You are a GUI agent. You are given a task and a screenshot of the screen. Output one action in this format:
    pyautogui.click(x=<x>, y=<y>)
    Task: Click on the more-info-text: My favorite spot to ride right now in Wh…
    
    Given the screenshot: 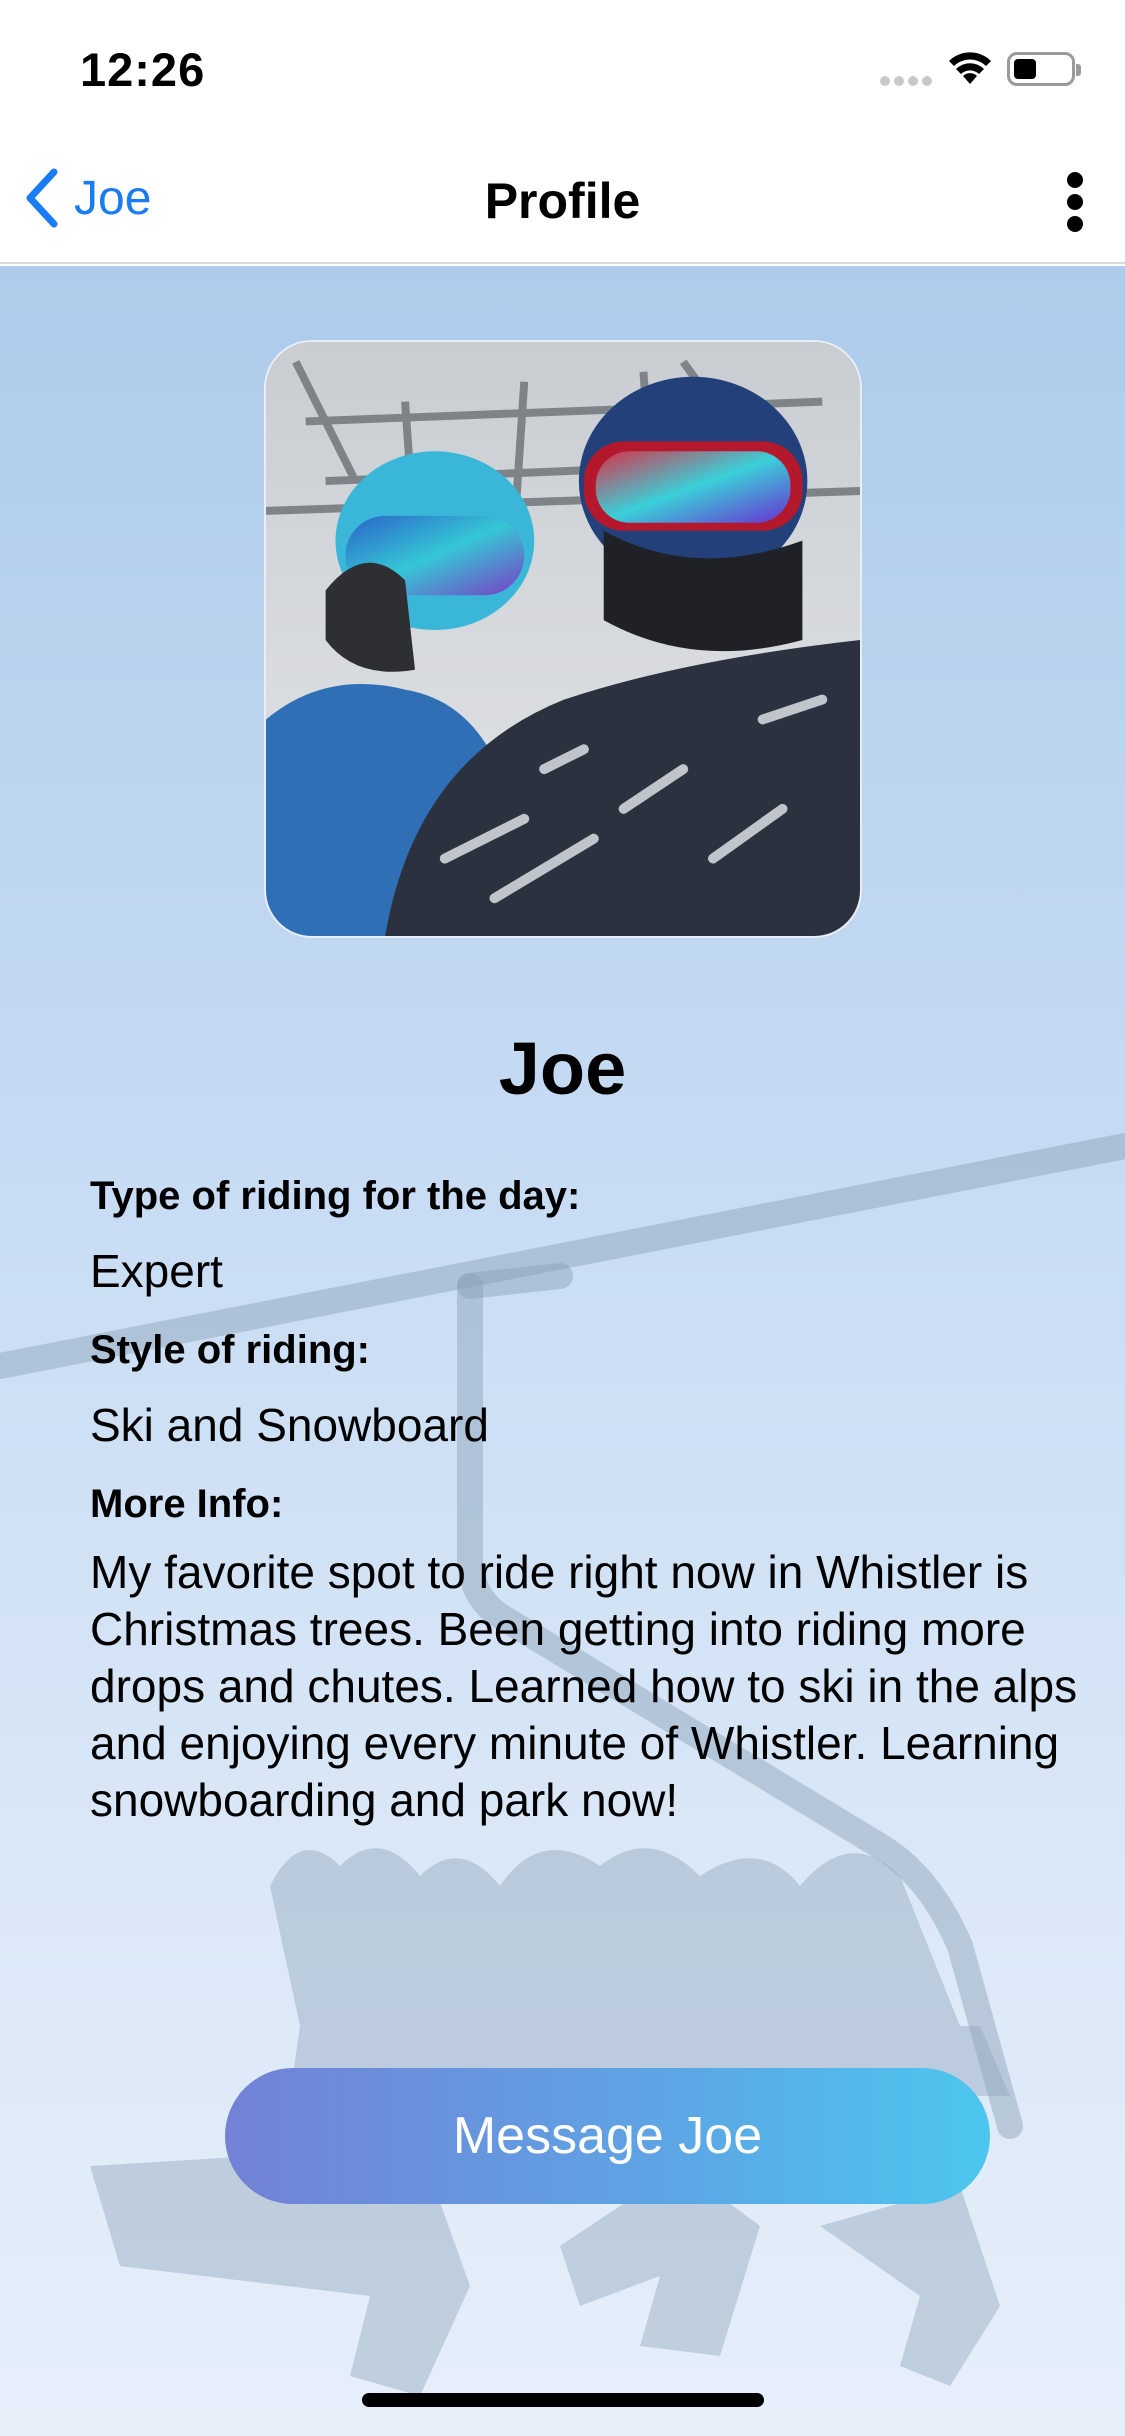 What is the action you would take?
    pyautogui.click(x=584, y=1686)
    